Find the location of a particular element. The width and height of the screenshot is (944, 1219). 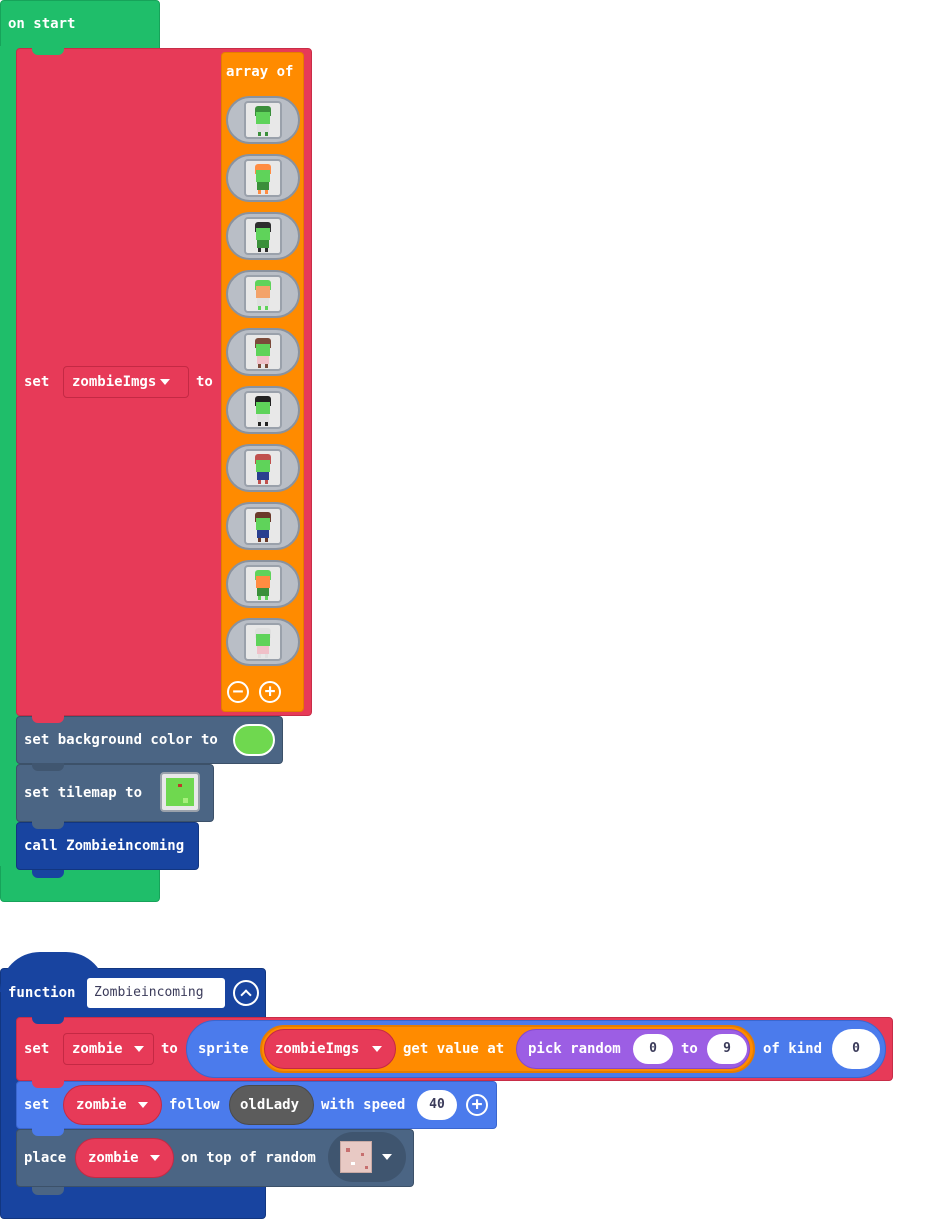

sprite-label: sprite is located at coordinates (223, 1049).